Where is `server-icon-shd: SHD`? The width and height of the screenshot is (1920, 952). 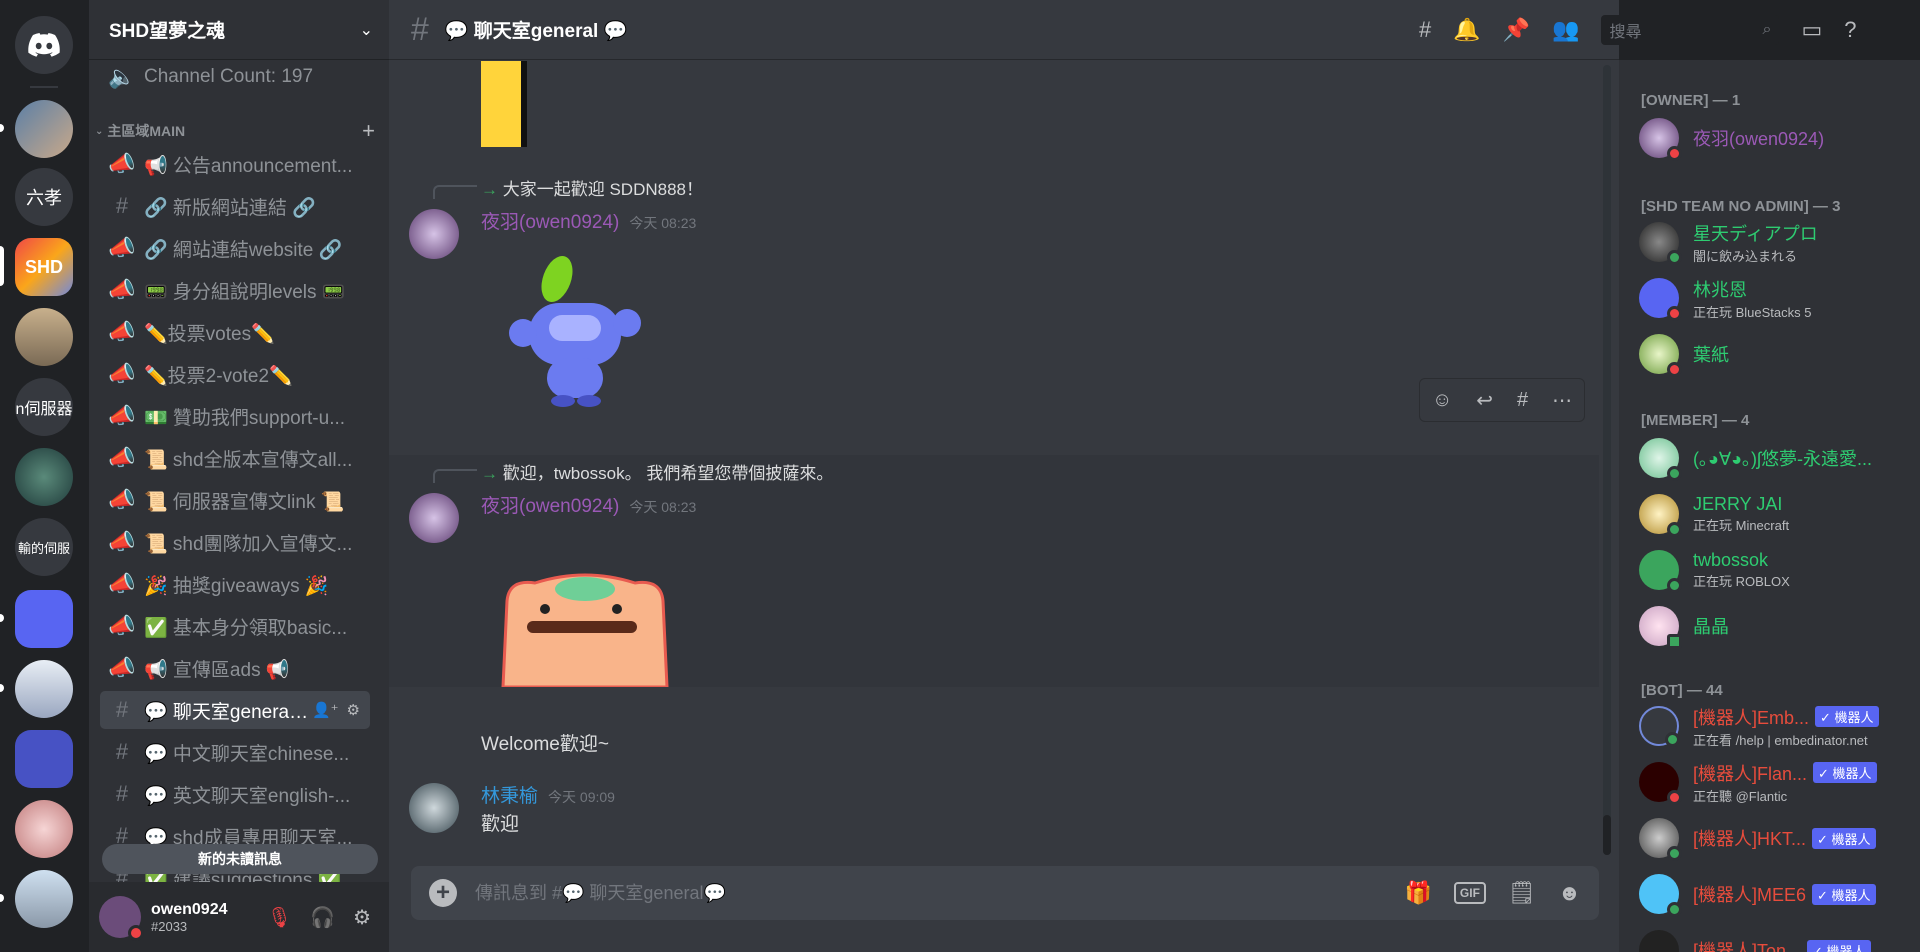 server-icon-shd: SHD is located at coordinates (44, 267).